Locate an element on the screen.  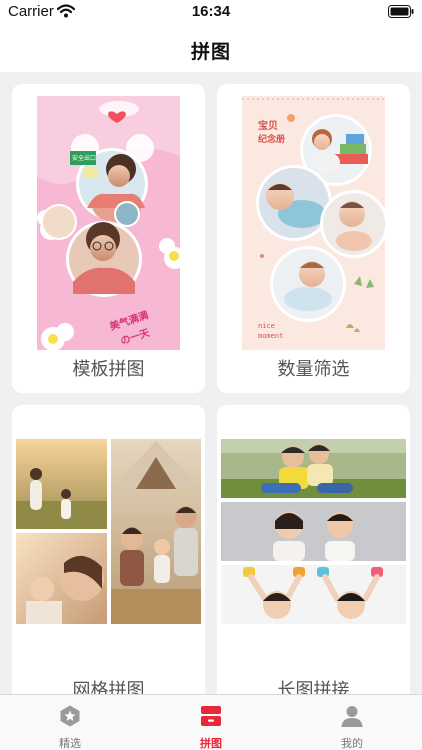
tab-profile: 我的 is located at coordinates (352, 722).